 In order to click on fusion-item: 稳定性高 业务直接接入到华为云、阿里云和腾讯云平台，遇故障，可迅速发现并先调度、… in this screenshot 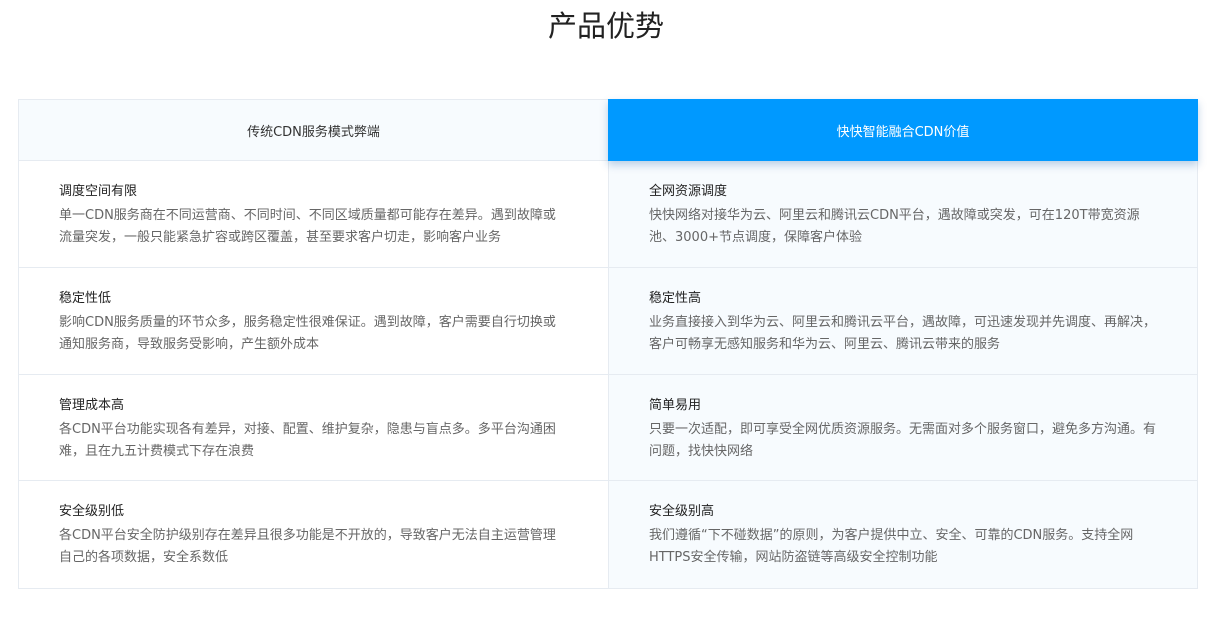, I will do `click(903, 321)`.